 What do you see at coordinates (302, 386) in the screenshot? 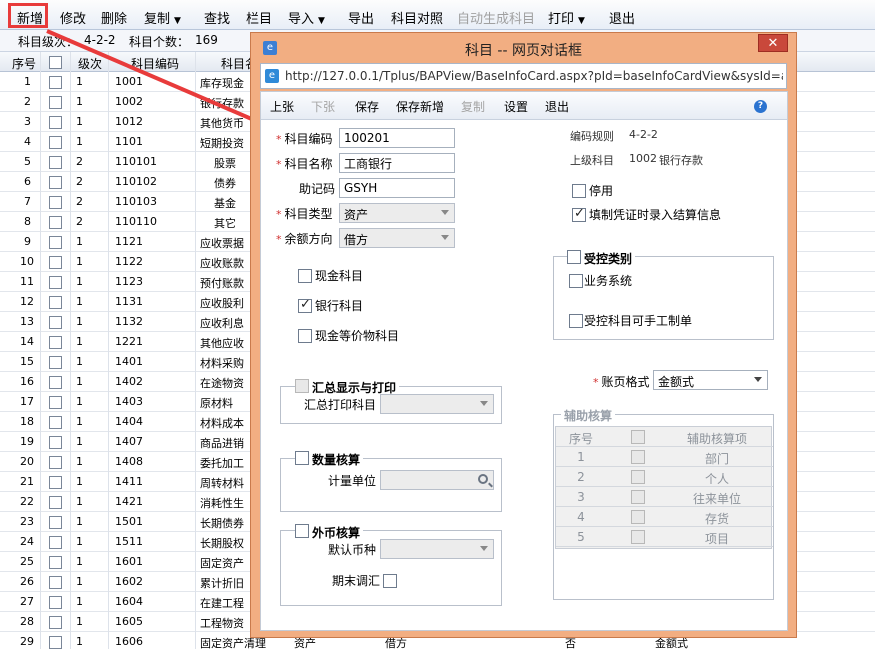
I see `summary-print-checkbox` at bounding box center [302, 386].